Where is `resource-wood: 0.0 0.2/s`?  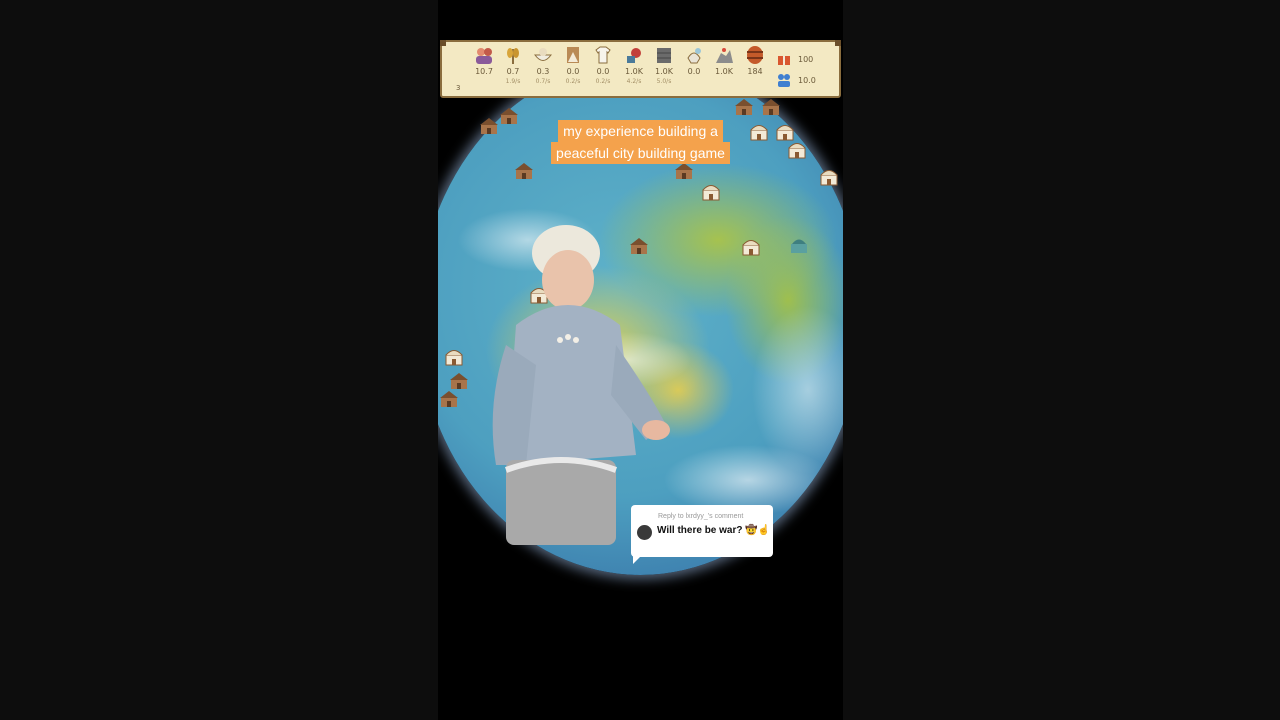 resource-wood: 0.0 0.2/s is located at coordinates (573, 65).